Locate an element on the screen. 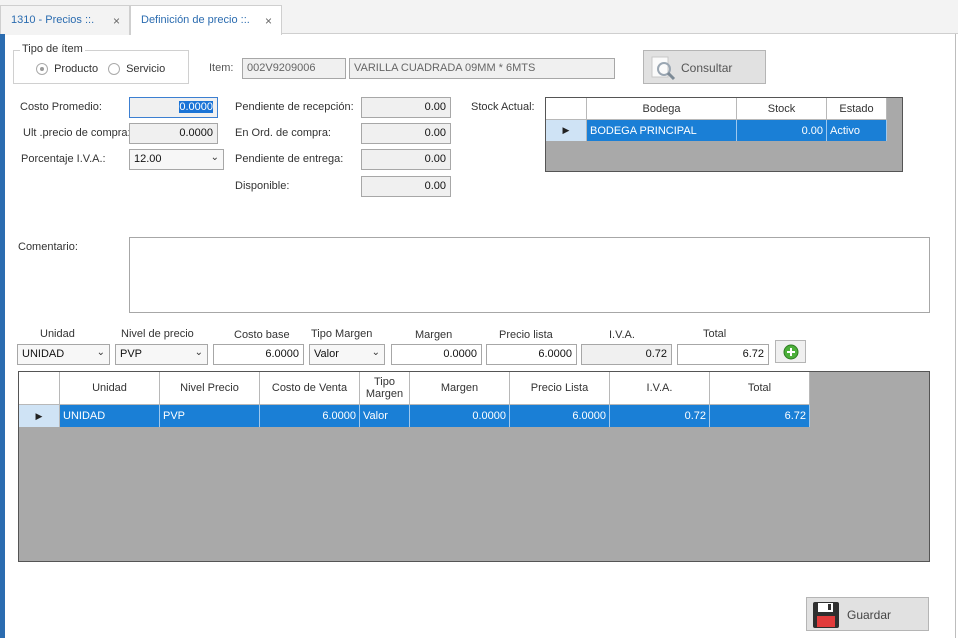 This screenshot has height=638, width=958. iva-porcentaje-label: Porcentaje I.V.A.: is located at coordinates (63, 159).